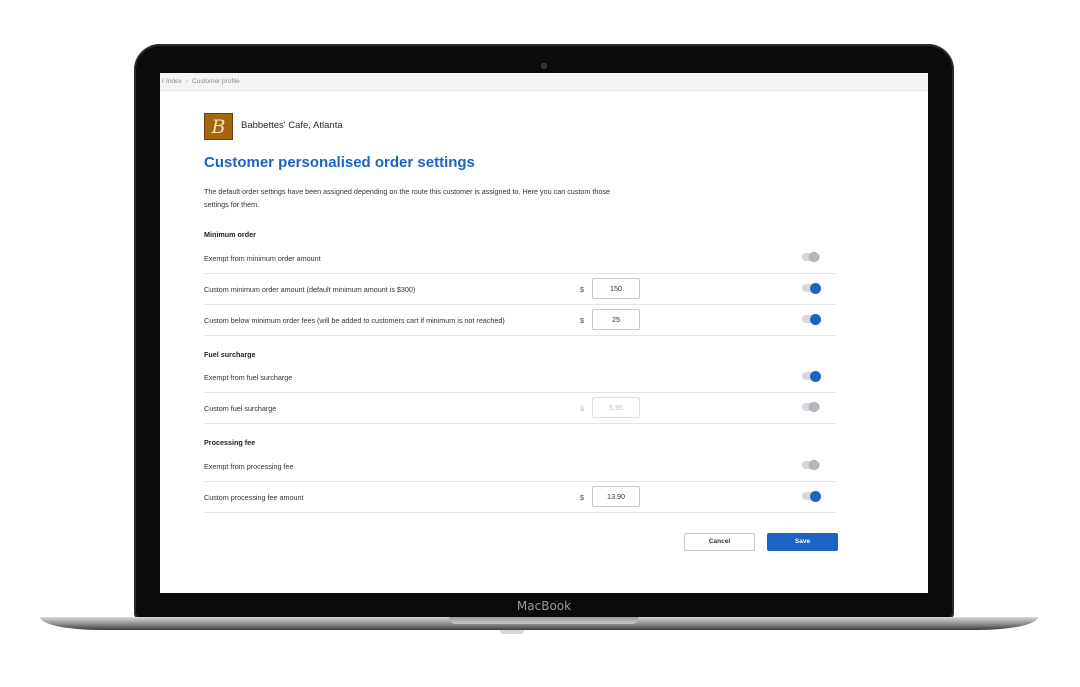 The width and height of the screenshot is (1080, 687). Describe the element at coordinates (544, 82) in the screenshot. I see `breadcrumb: r Index › Customer profile` at that location.